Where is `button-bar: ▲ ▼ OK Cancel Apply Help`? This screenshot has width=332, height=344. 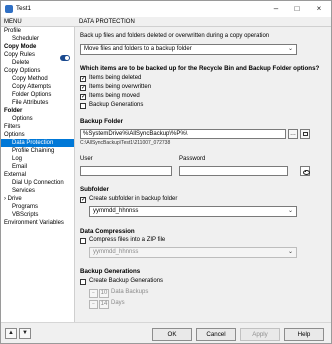 button-bar: ▲ ▼ OK Cancel Apply Help is located at coordinates (166, 332).